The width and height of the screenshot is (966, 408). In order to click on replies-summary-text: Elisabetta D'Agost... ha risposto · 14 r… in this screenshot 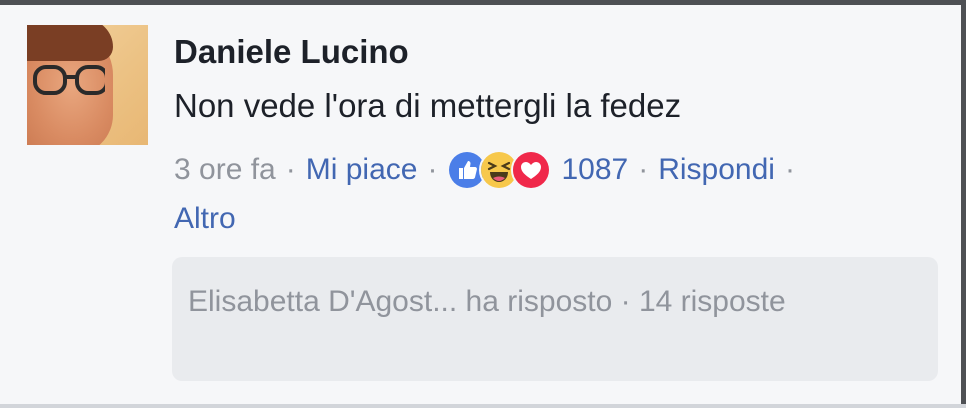, I will do `click(487, 301)`.